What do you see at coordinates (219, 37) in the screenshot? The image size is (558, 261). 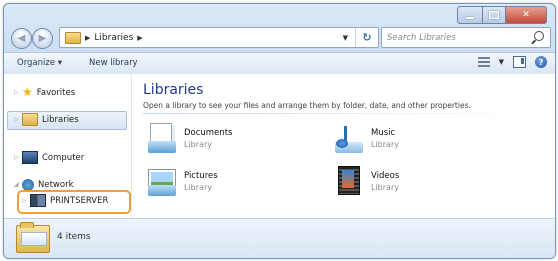 I see `address-bar: ▶ Libraries ▶ ▼ ↻` at bounding box center [219, 37].